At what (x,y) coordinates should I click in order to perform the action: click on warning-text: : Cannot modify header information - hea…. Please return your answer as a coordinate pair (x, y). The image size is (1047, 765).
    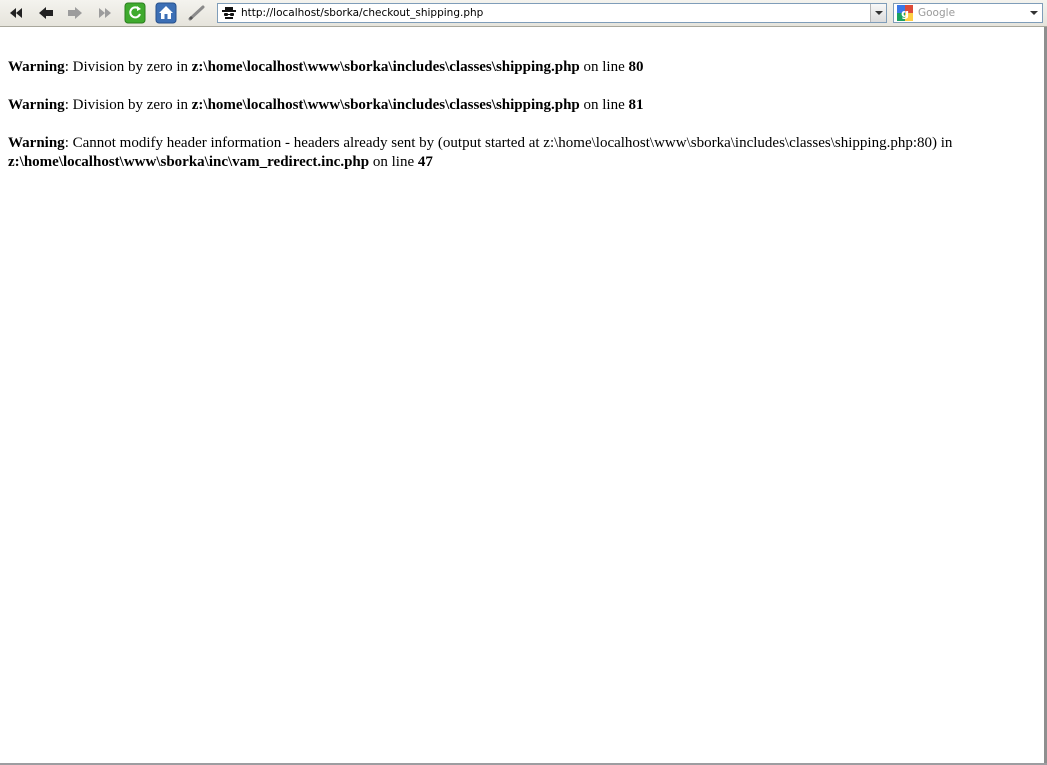
    Looking at the image, I should click on (508, 143).